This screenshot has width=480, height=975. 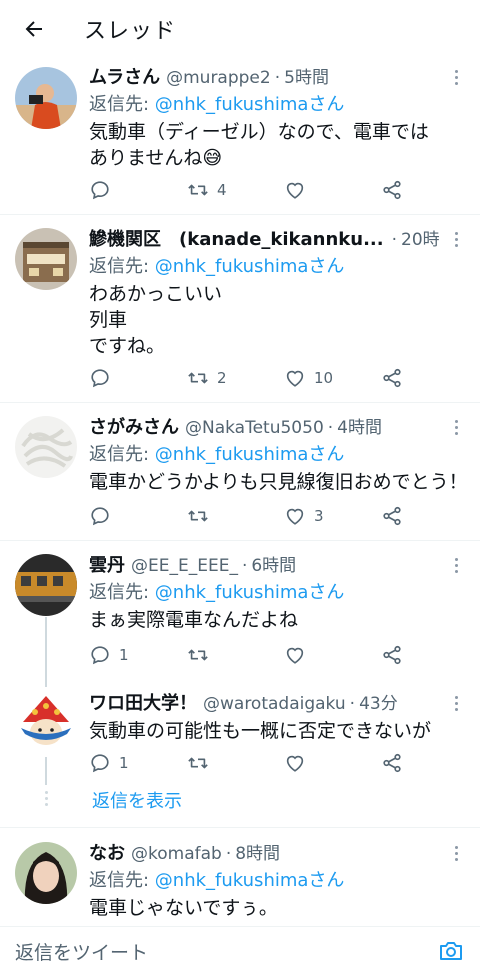 I want to click on display-name: 雲丹, so click(x=107, y=566).